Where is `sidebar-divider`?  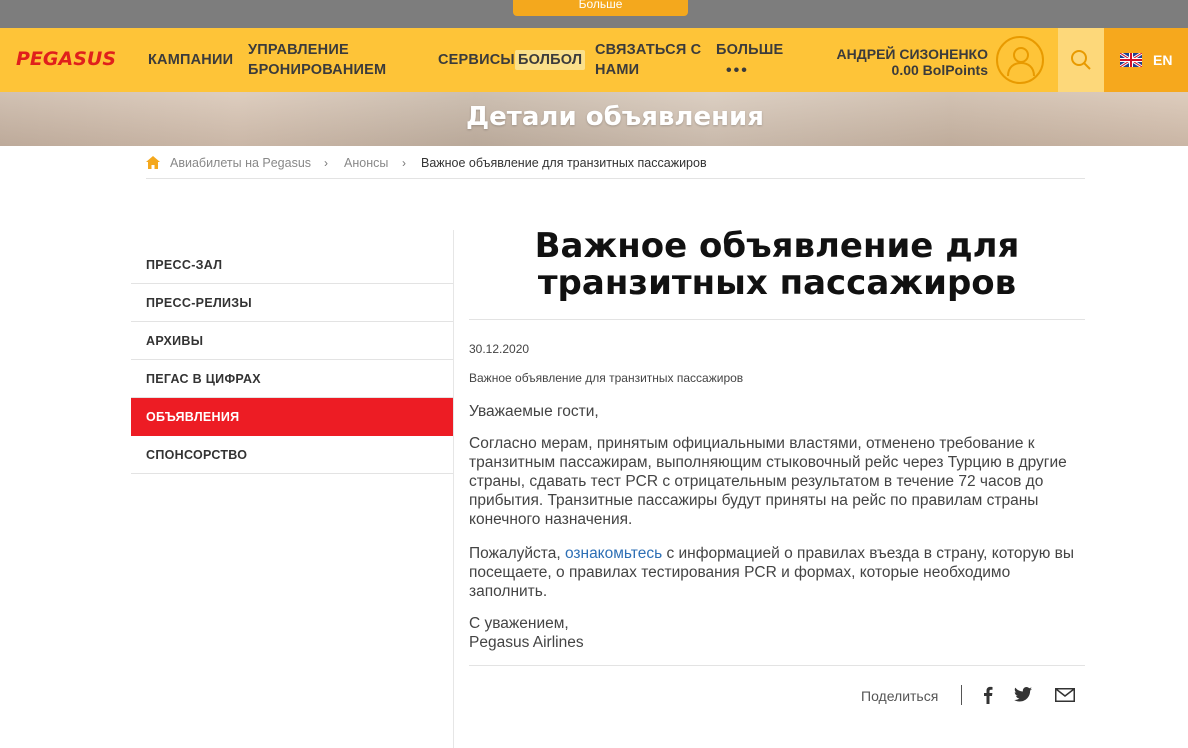 sidebar-divider is located at coordinates (453, 489).